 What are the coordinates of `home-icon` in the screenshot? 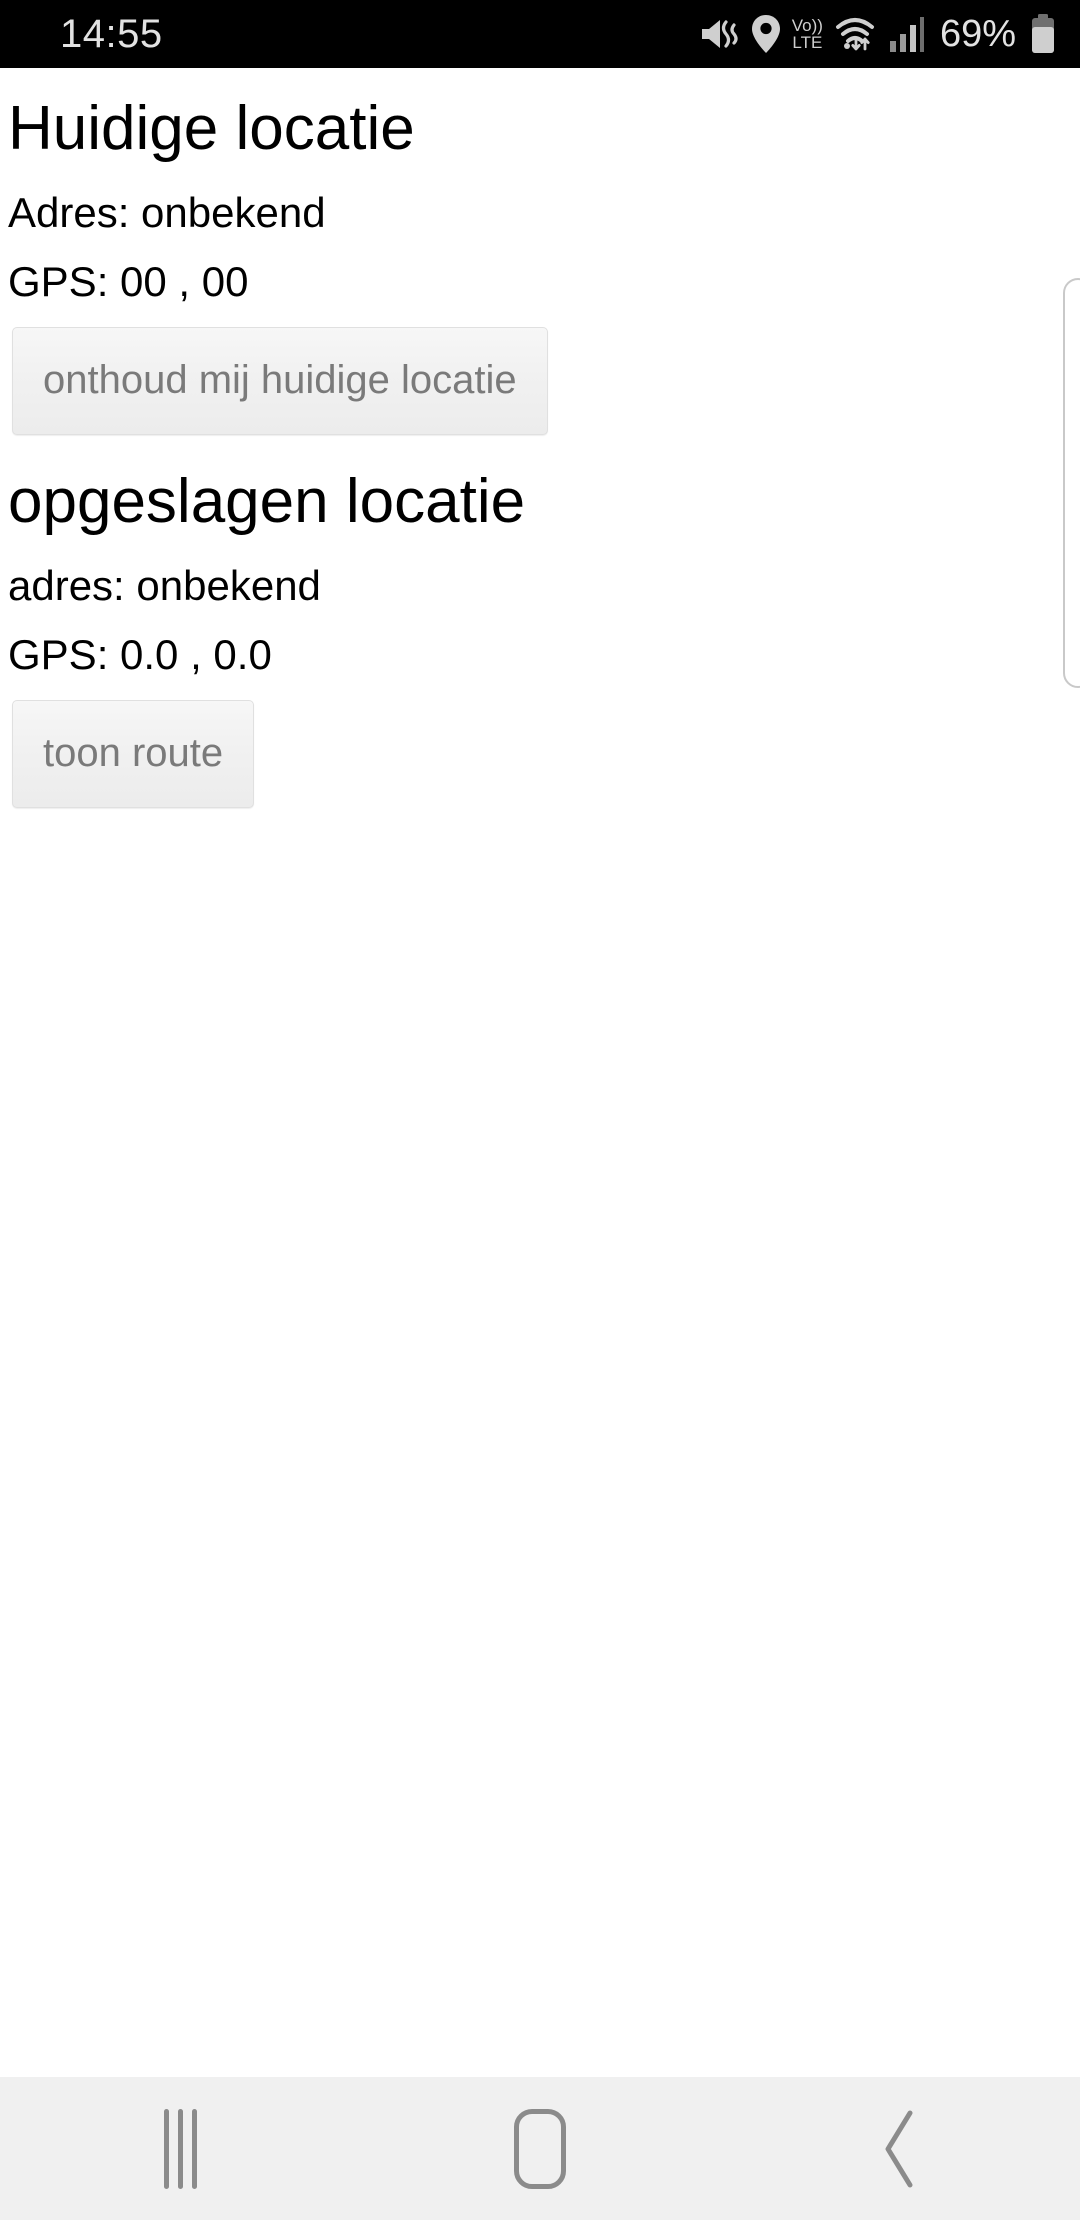 It's located at (540, 2148).